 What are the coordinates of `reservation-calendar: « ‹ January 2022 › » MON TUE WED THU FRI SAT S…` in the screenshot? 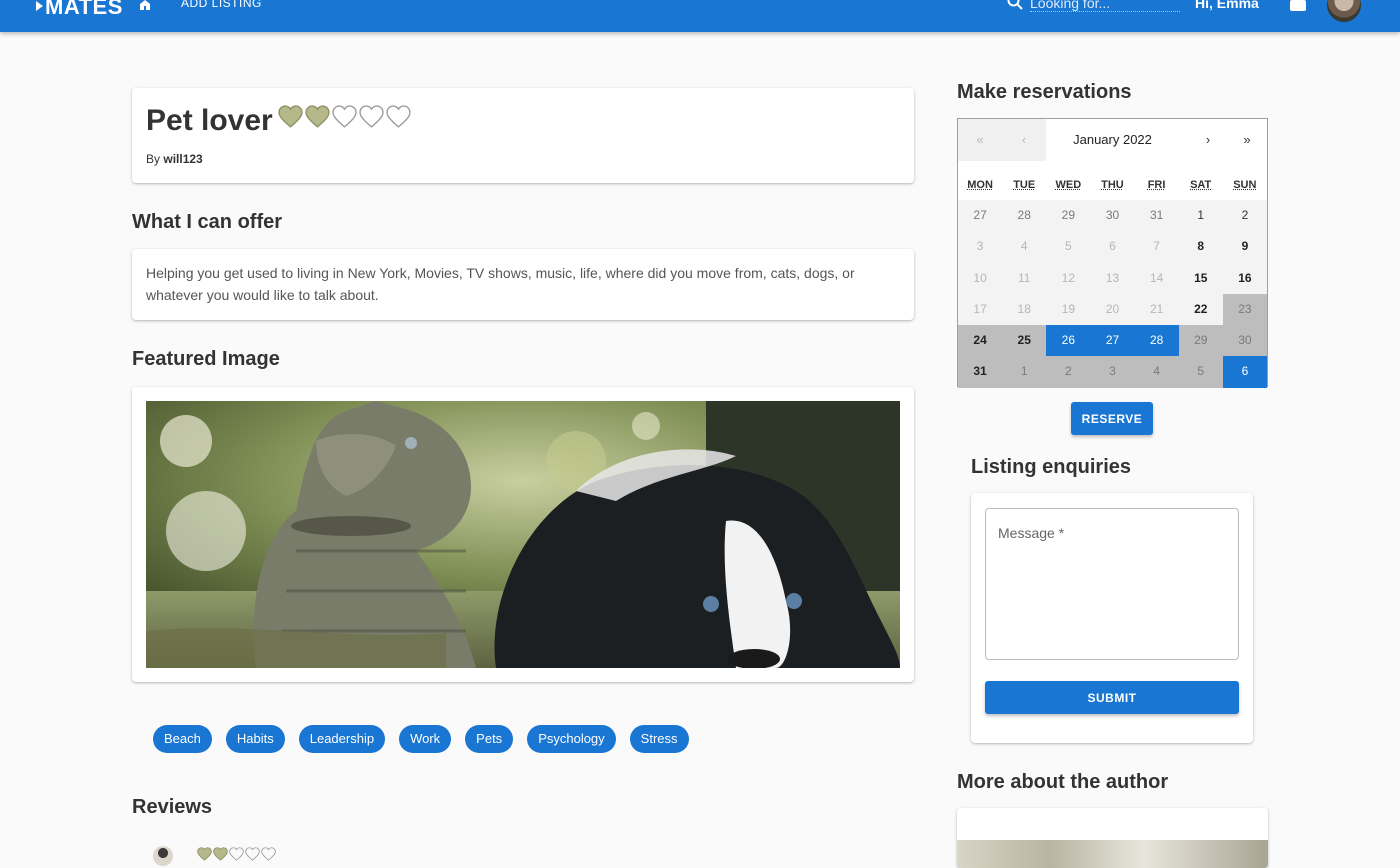 It's located at (1112, 253).